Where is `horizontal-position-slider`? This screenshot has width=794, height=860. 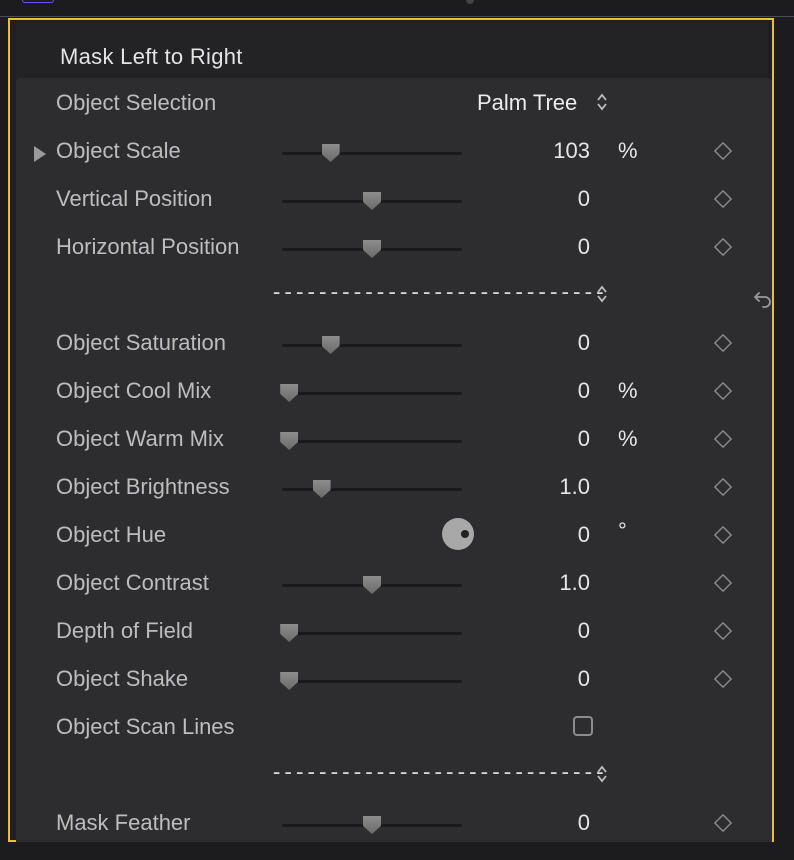 horizontal-position-slider is located at coordinates (373, 249).